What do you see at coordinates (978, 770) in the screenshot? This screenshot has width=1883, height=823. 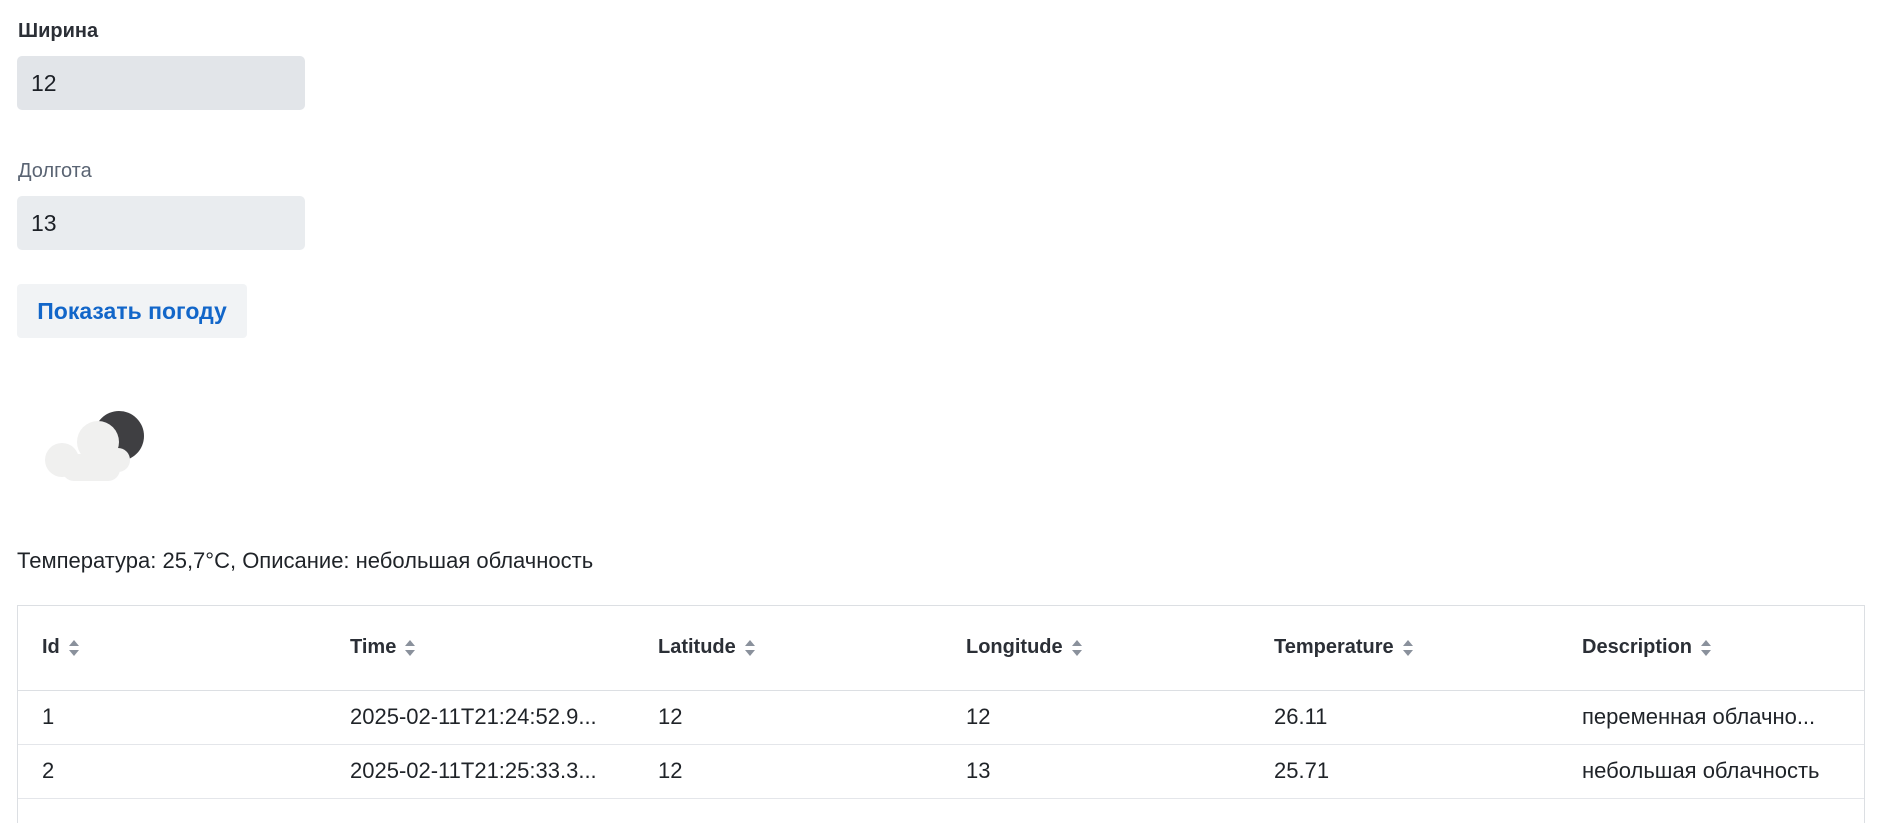 I see `cell-longitude: 13` at bounding box center [978, 770].